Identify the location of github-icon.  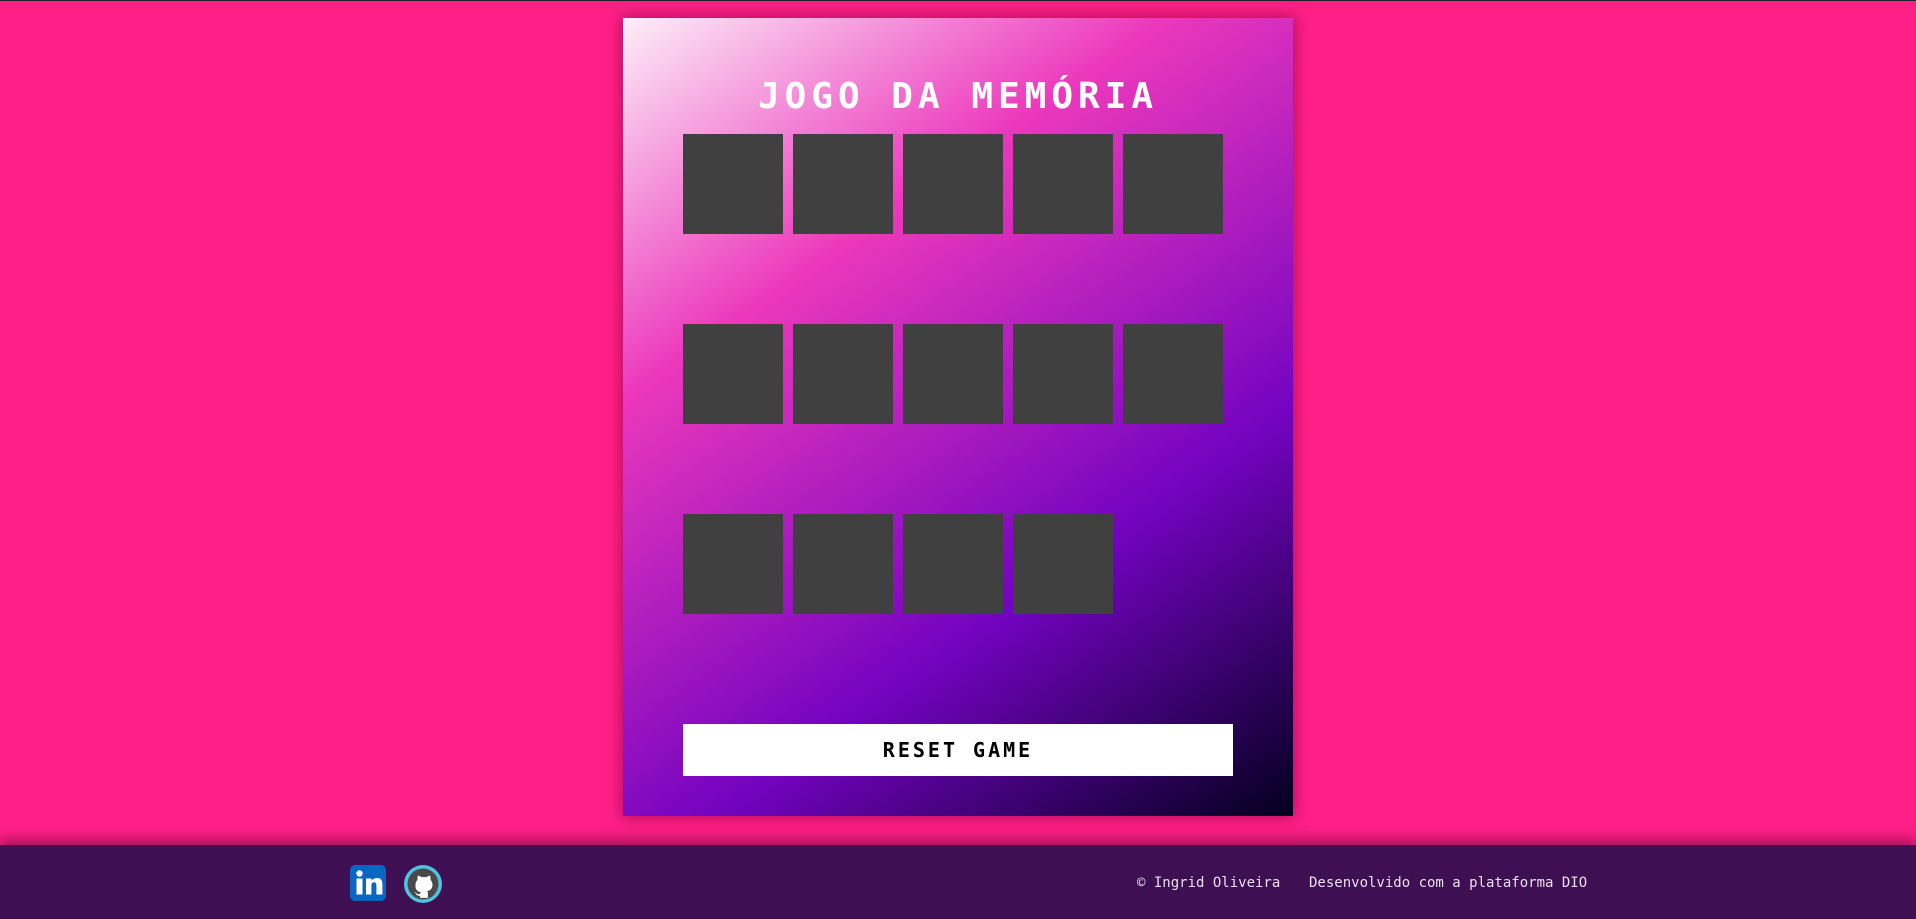
(423, 884).